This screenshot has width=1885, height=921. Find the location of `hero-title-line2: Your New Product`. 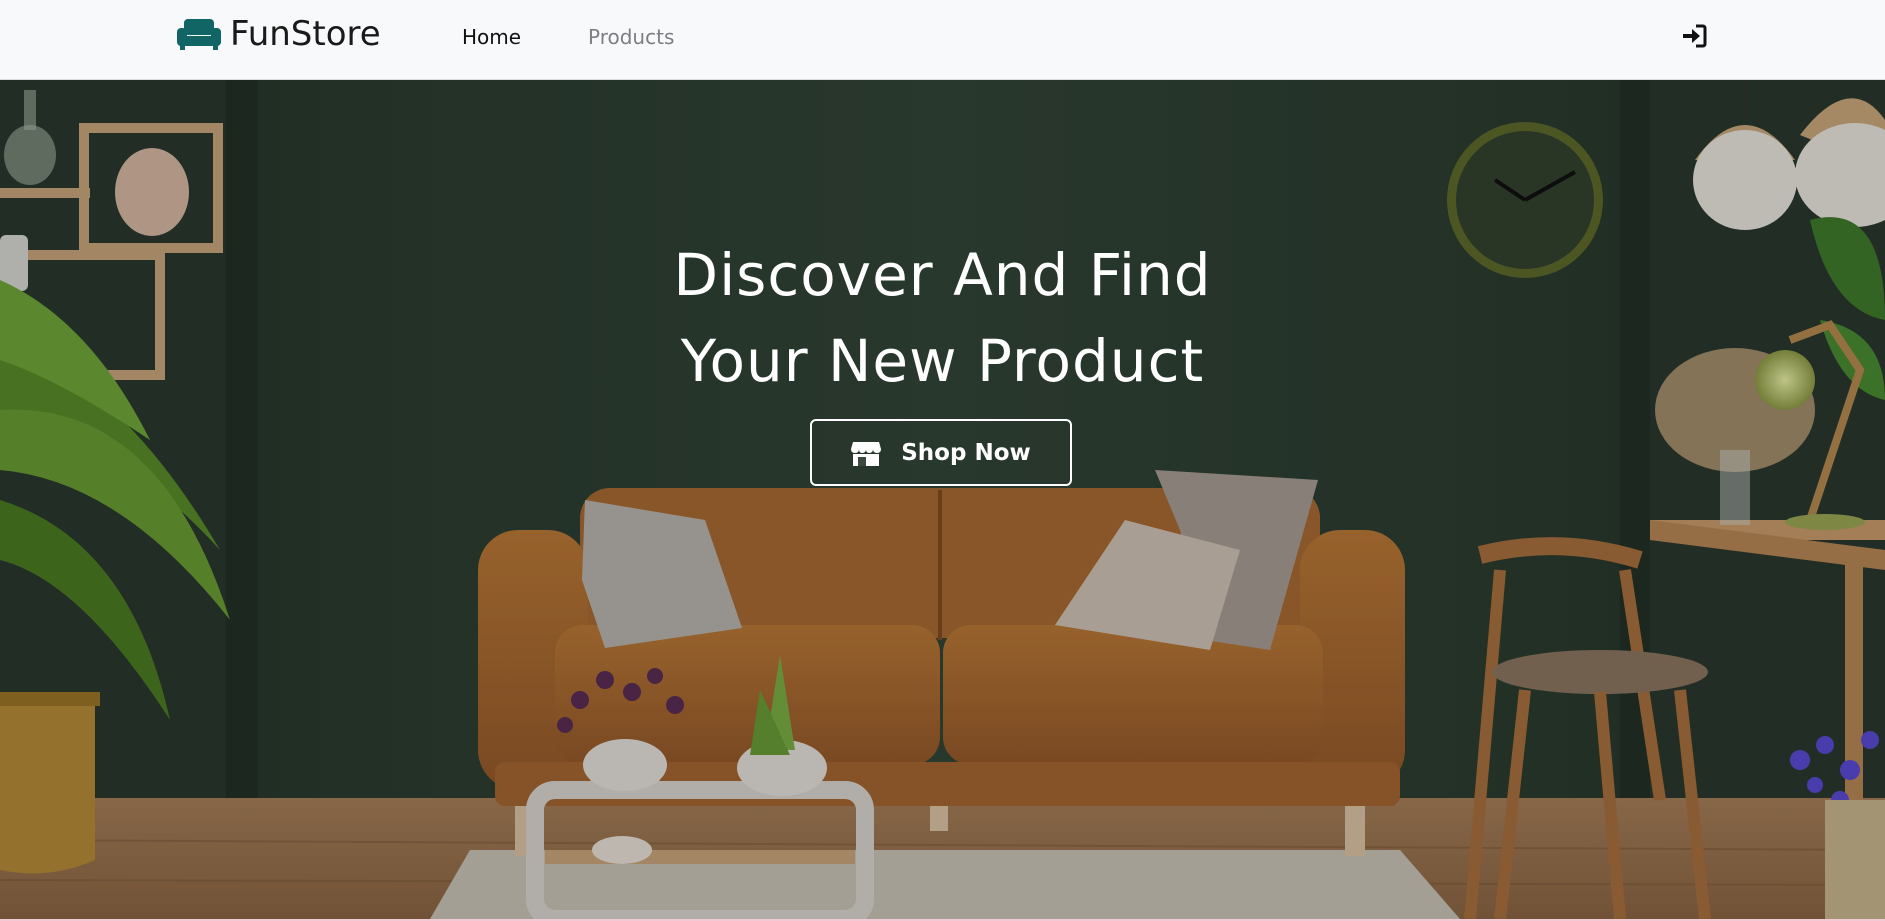

hero-title-line2: Your New Product is located at coordinates (942, 361).